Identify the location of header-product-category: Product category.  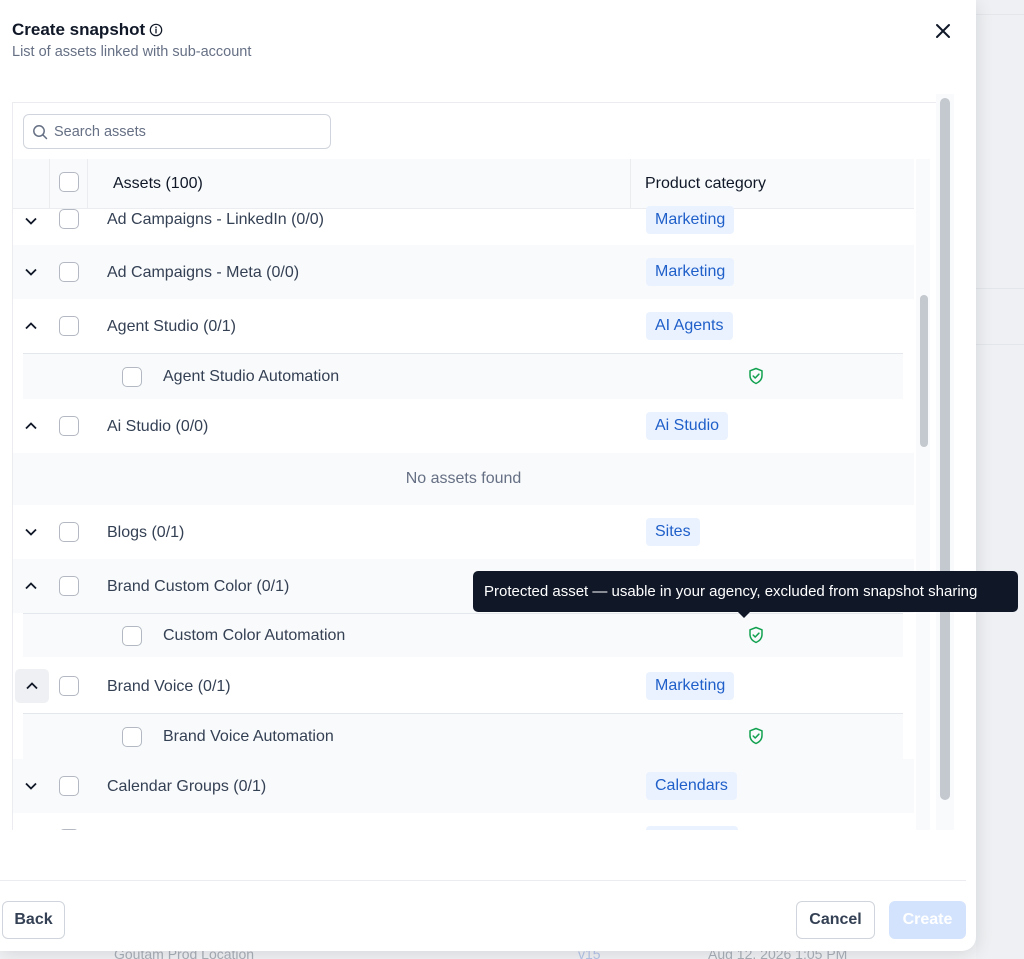
(705, 183).